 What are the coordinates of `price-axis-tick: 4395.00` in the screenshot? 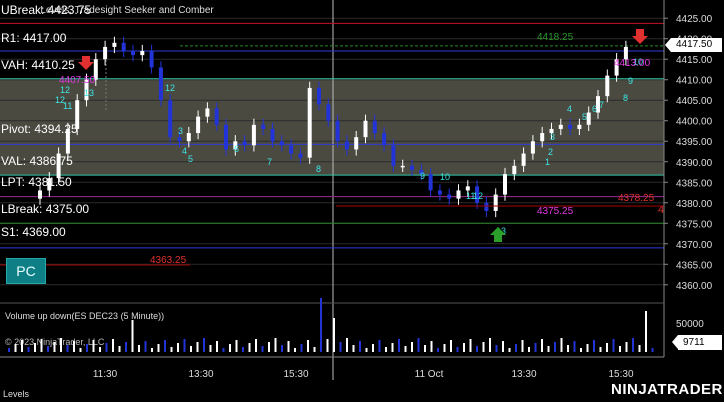 It's located at (694, 142).